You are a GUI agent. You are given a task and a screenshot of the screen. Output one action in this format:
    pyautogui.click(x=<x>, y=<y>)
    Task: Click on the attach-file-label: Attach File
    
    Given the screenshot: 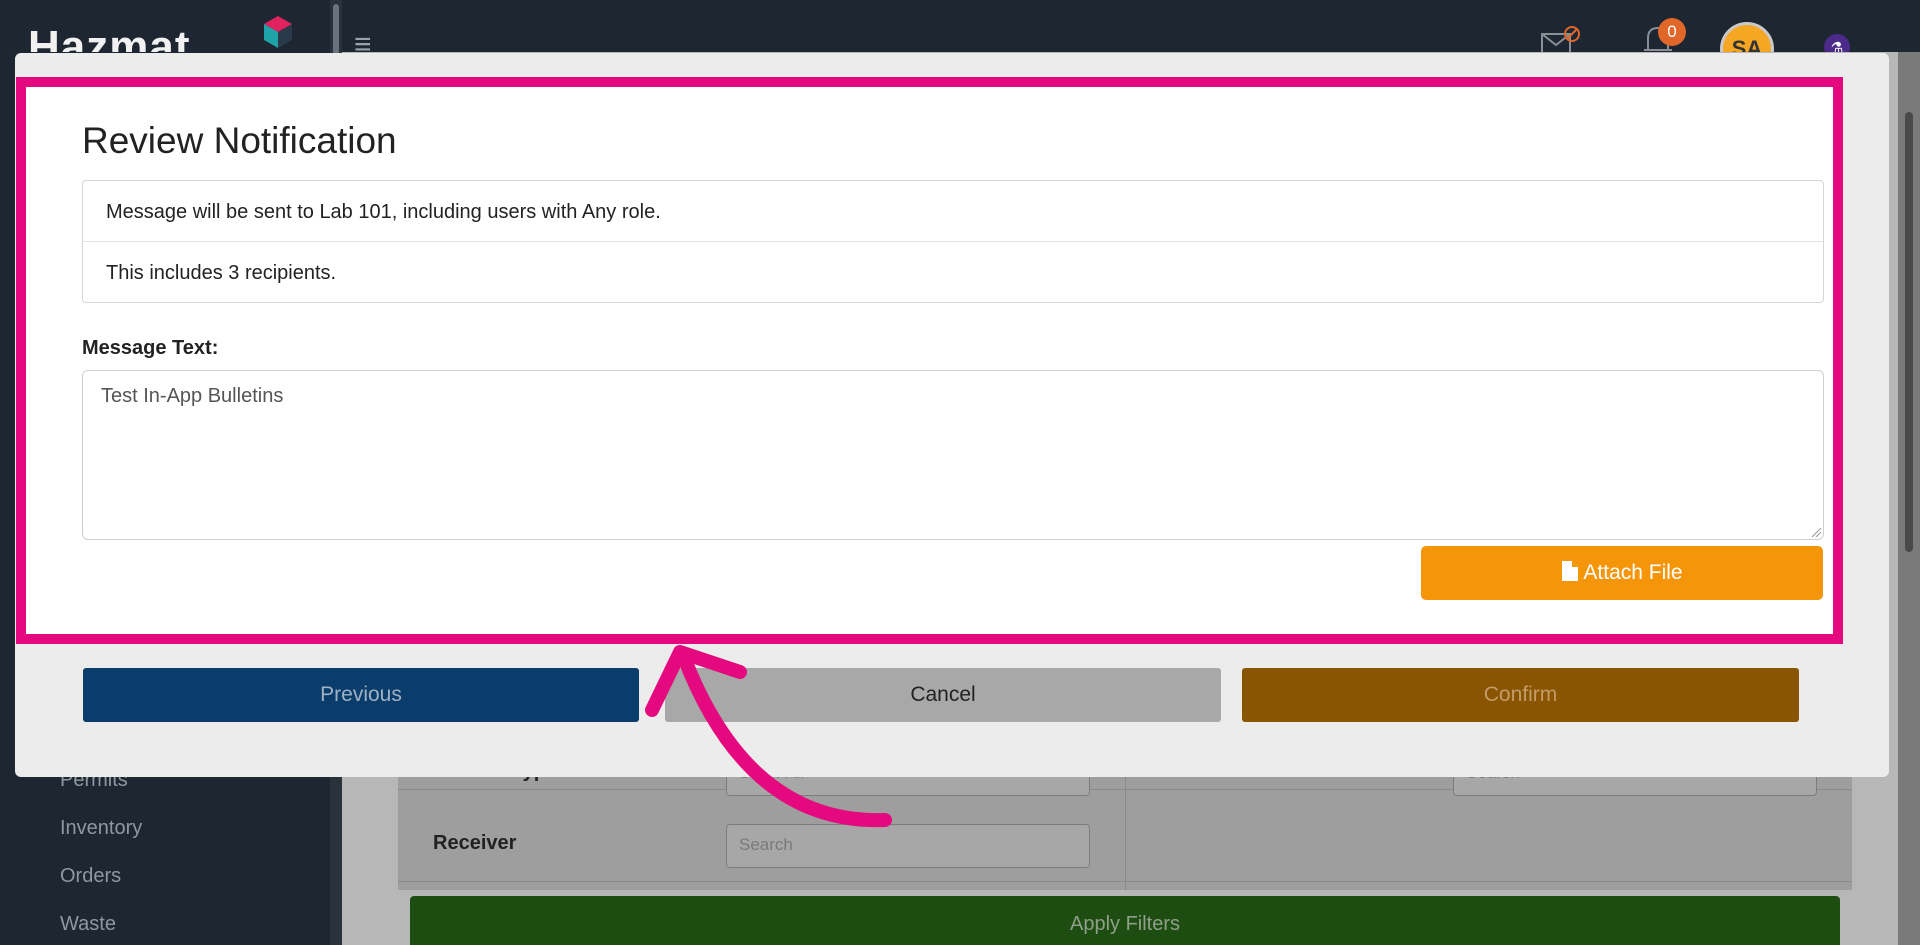 What is the action you would take?
    pyautogui.click(x=1633, y=572)
    